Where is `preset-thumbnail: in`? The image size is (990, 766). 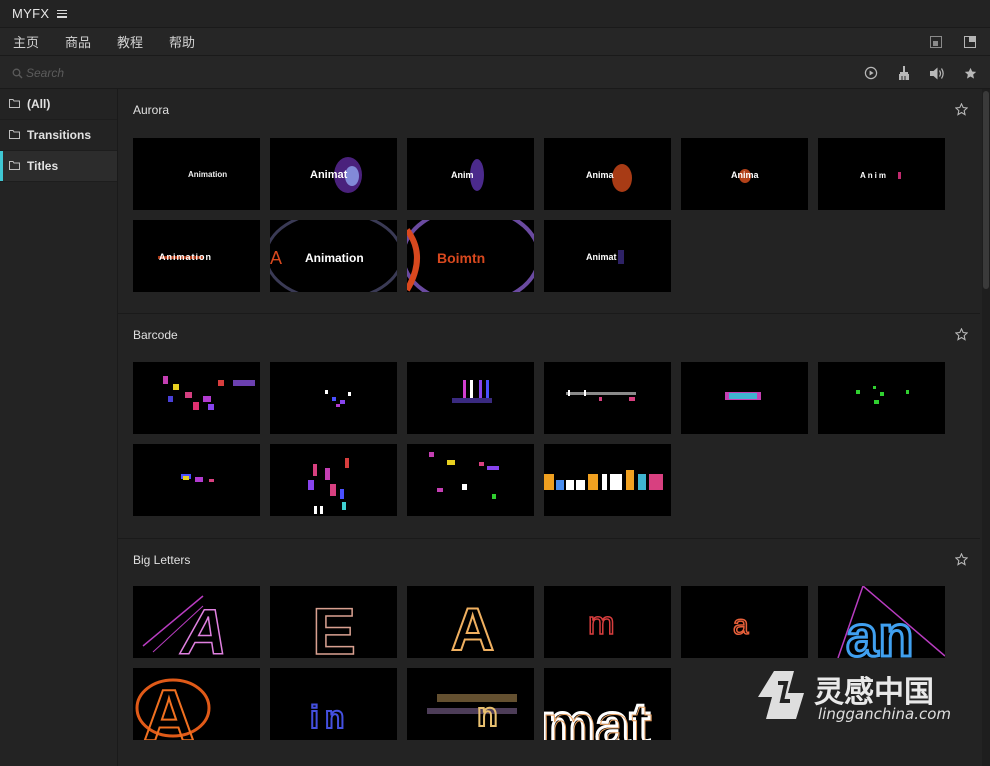 preset-thumbnail: in is located at coordinates (333, 704).